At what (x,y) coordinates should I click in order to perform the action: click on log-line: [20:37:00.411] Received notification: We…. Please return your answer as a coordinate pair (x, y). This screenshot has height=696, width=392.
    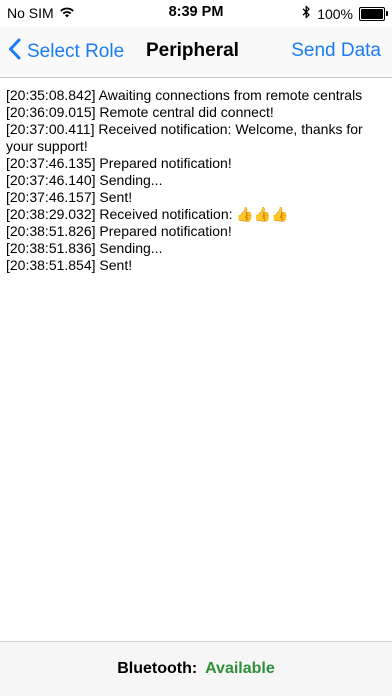
    Looking at the image, I should click on (186, 137).